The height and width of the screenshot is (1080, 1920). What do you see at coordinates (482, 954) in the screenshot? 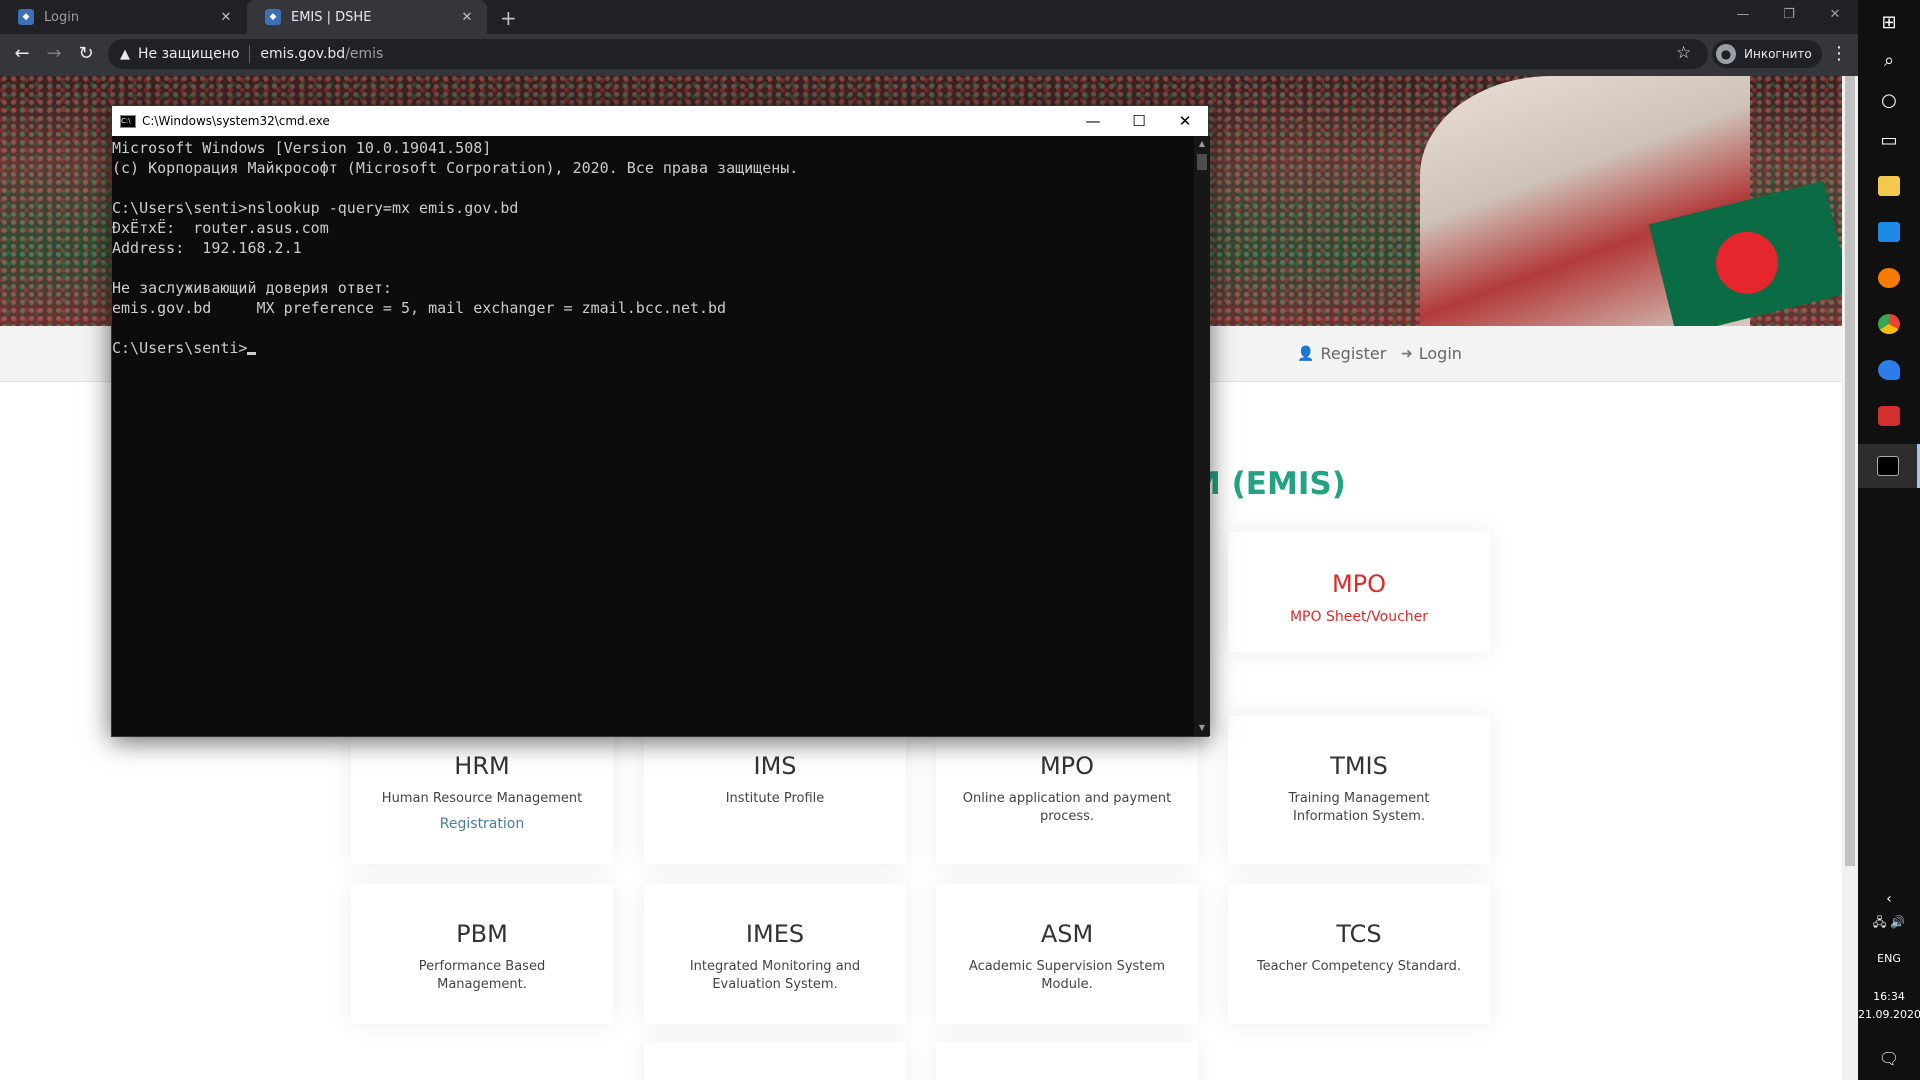
I see `card-pbm: PBM Performance Based Management.` at bounding box center [482, 954].